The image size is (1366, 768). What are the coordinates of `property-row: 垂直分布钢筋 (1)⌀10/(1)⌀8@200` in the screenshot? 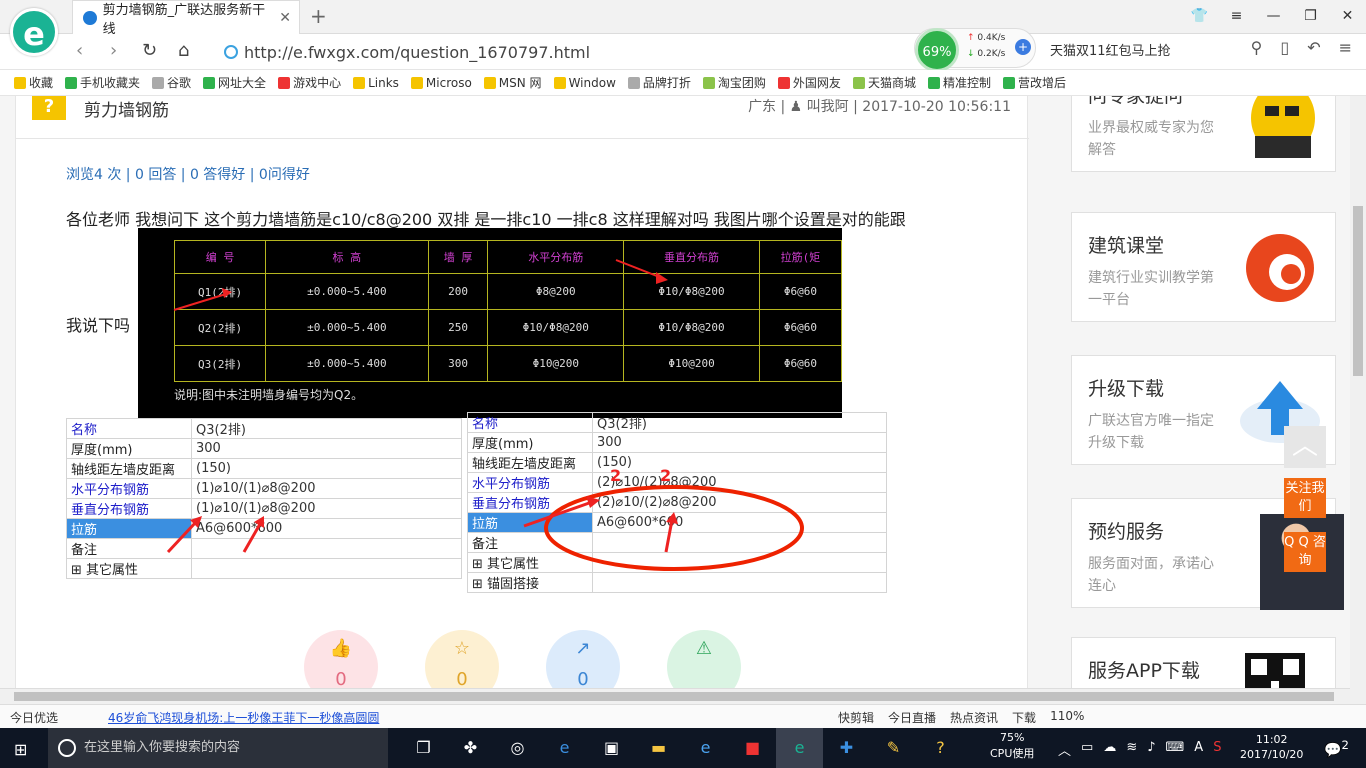 It's located at (264, 508).